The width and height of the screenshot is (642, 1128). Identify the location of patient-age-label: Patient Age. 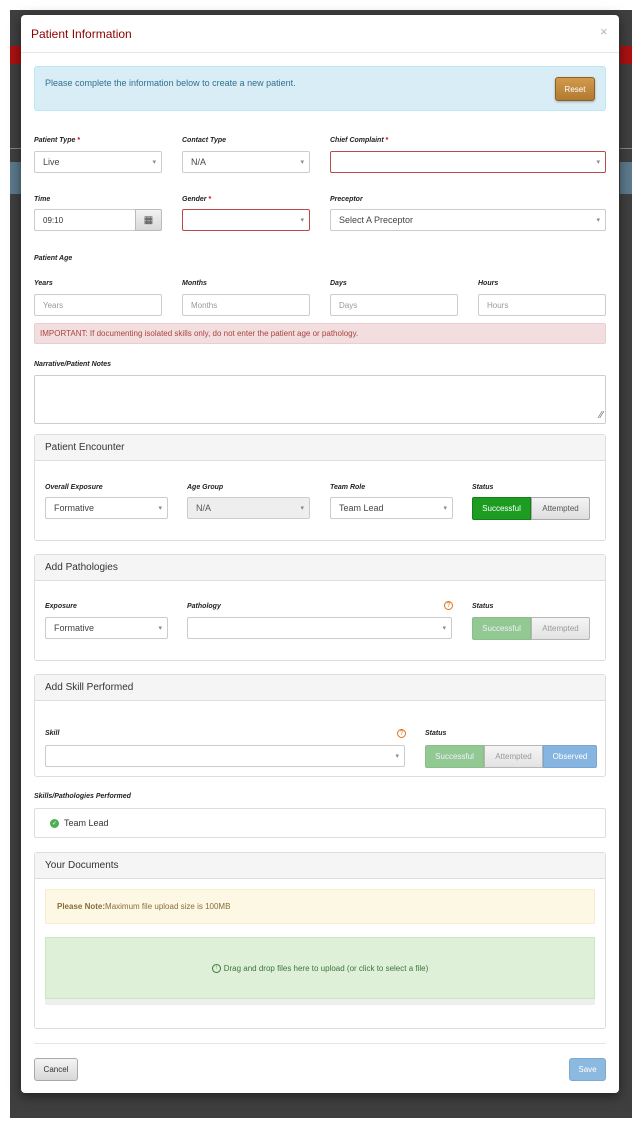
(53, 258).